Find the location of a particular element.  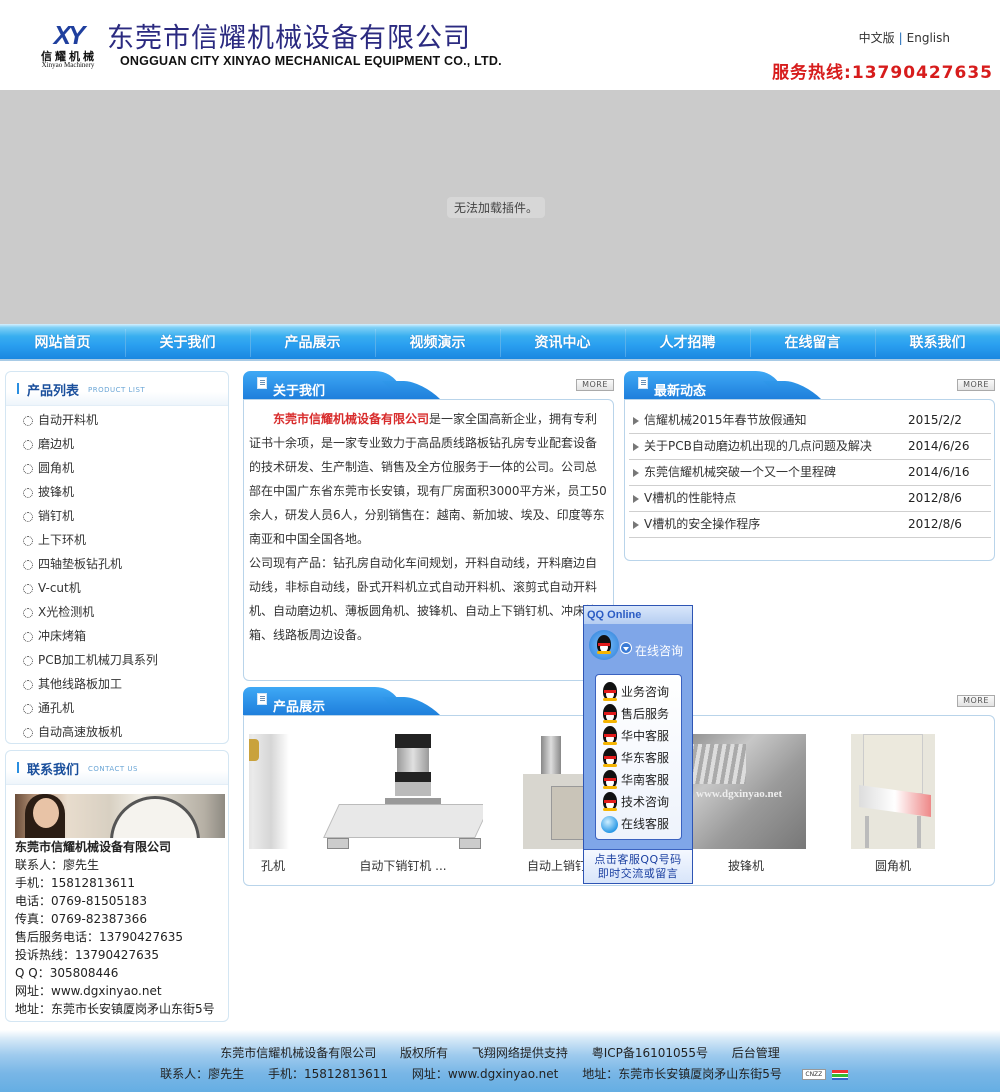

qq-contact-tech: 技术咨询 is located at coordinates (638, 802).